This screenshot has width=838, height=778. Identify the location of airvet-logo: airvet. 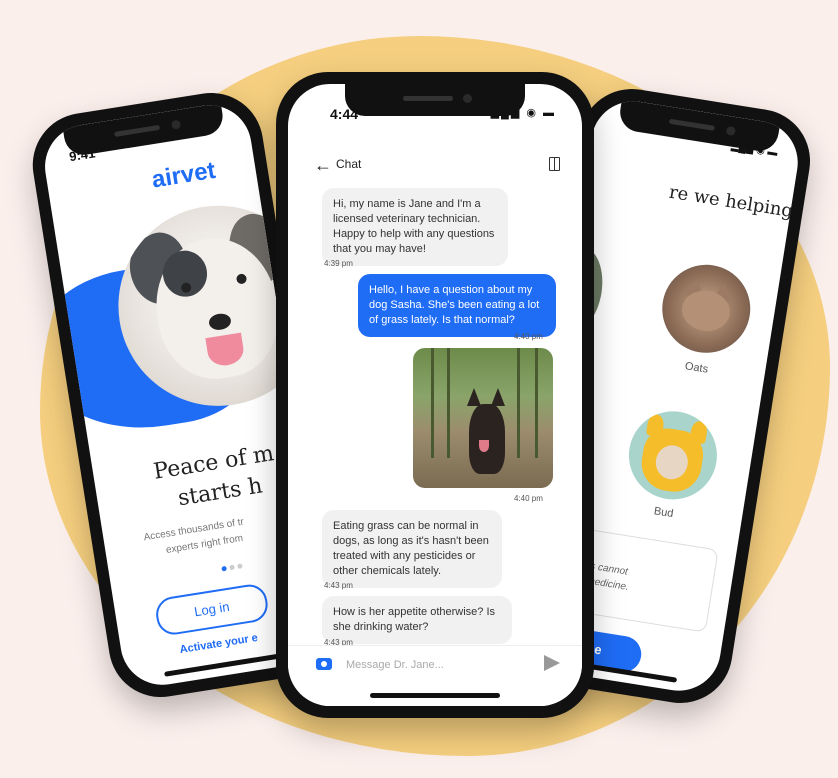
(183, 175).